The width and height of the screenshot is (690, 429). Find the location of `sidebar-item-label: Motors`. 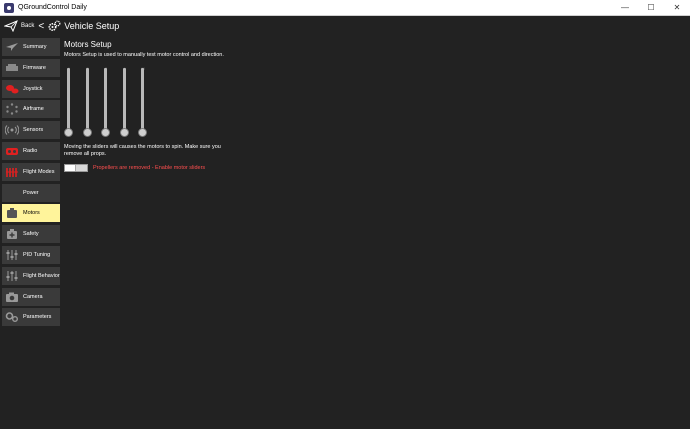

sidebar-item-label: Motors is located at coordinates (31, 213).